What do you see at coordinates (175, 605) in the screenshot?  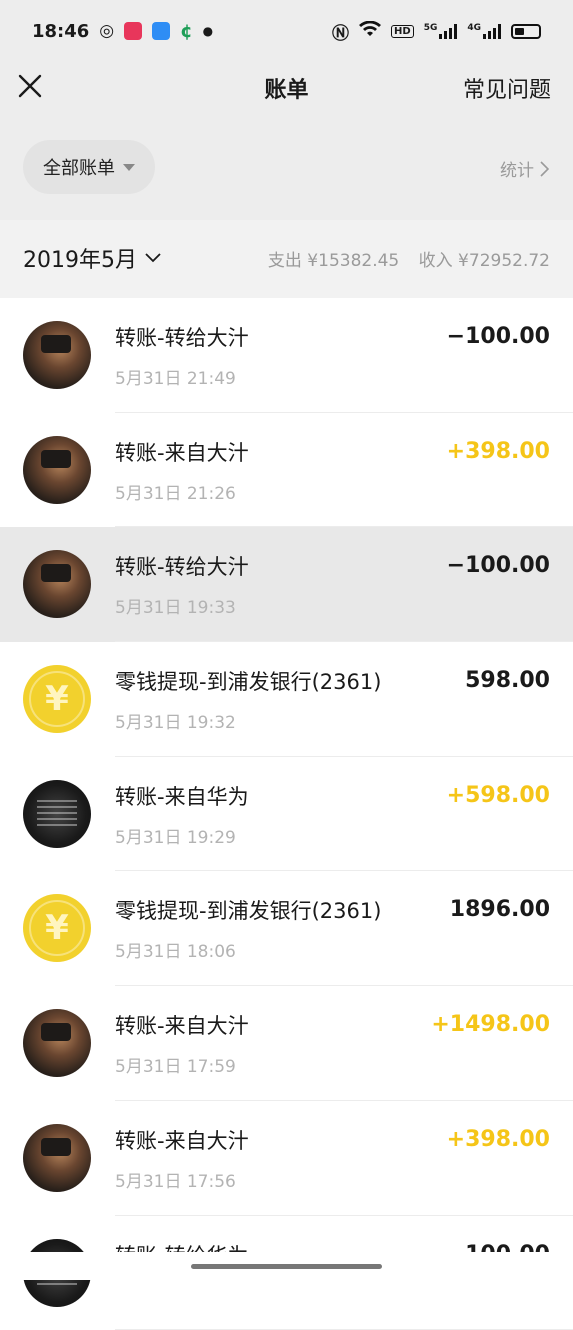 I see `transaction-time: 5月31日 19:33` at bounding box center [175, 605].